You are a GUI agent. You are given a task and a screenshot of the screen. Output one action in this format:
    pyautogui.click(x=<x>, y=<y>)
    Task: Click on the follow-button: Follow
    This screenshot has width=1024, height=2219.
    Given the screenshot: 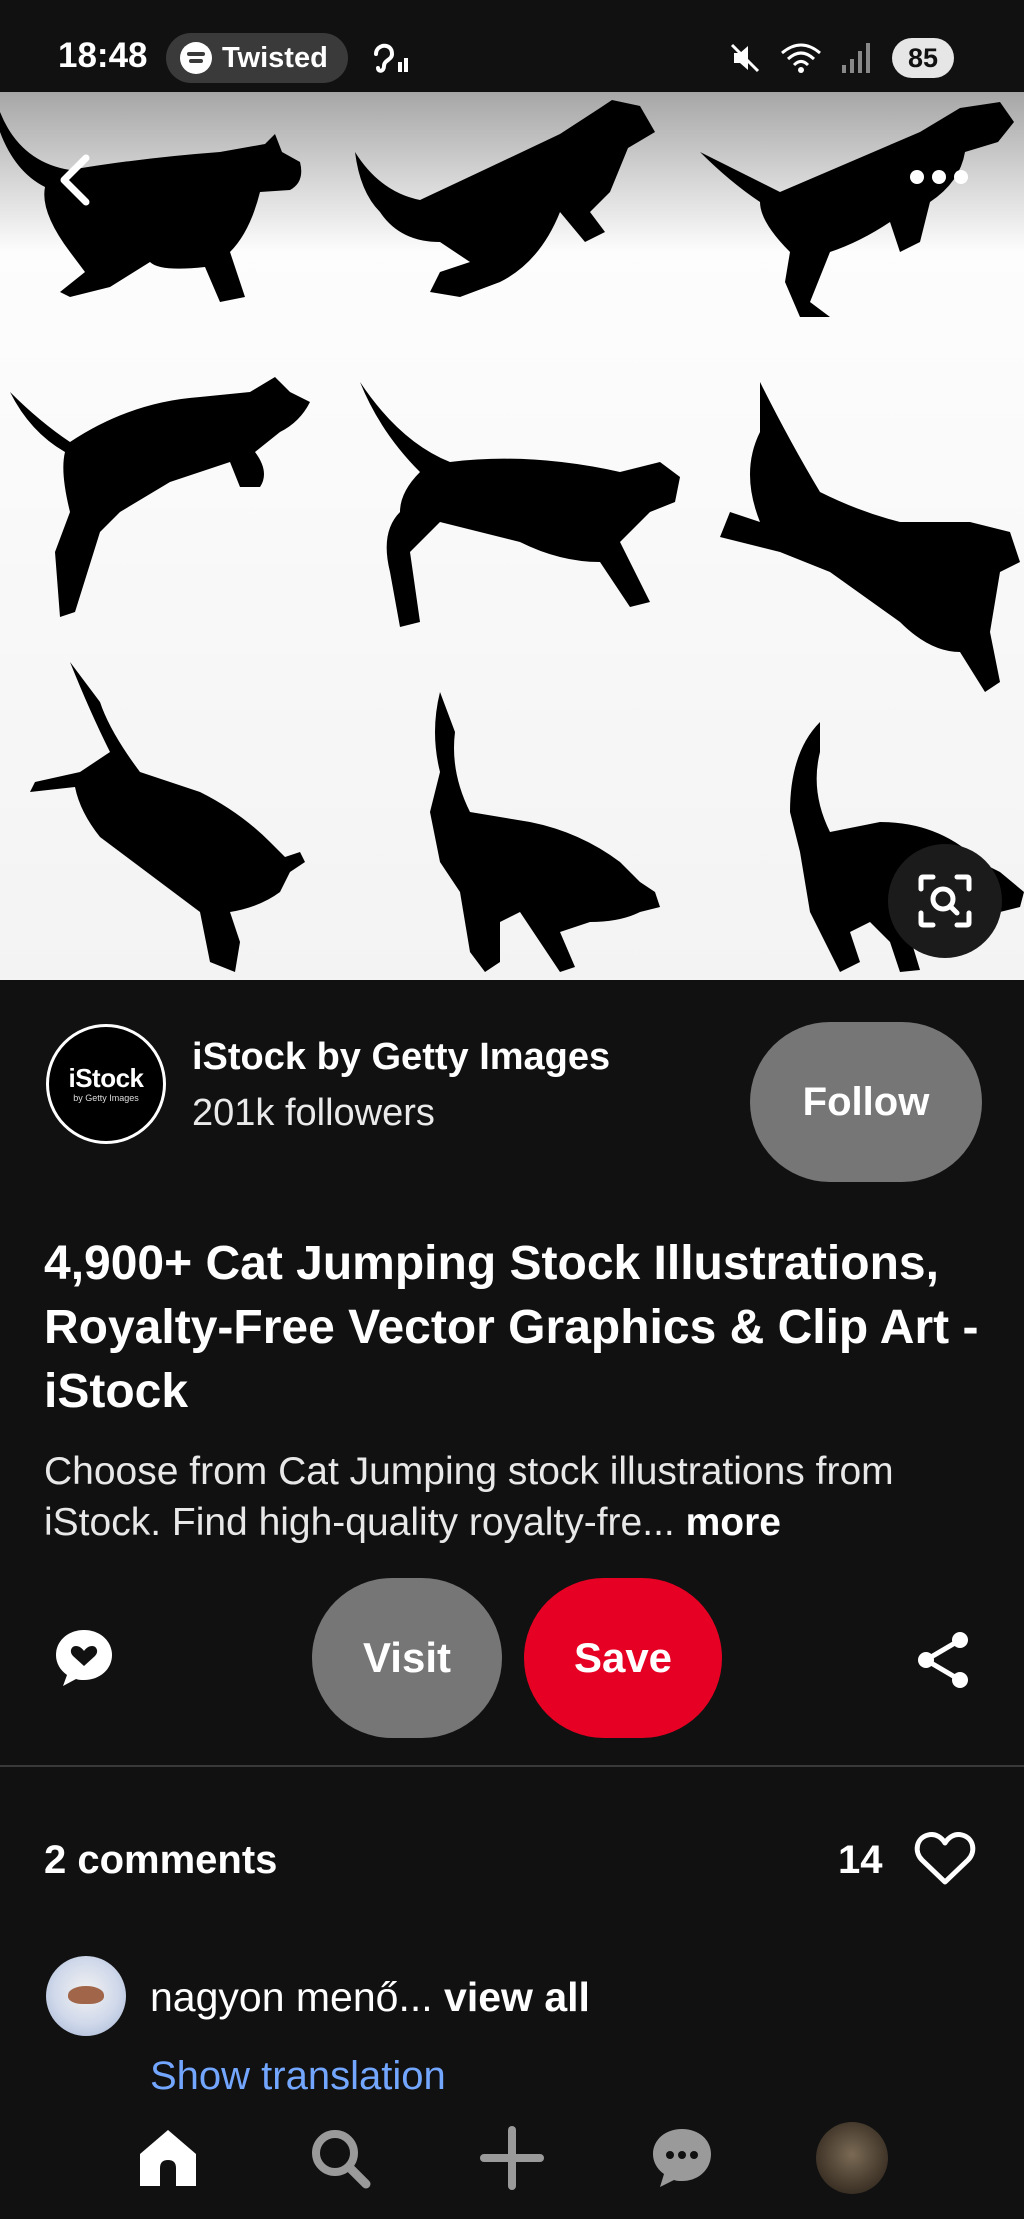 What is the action you would take?
    pyautogui.click(x=866, y=1102)
    